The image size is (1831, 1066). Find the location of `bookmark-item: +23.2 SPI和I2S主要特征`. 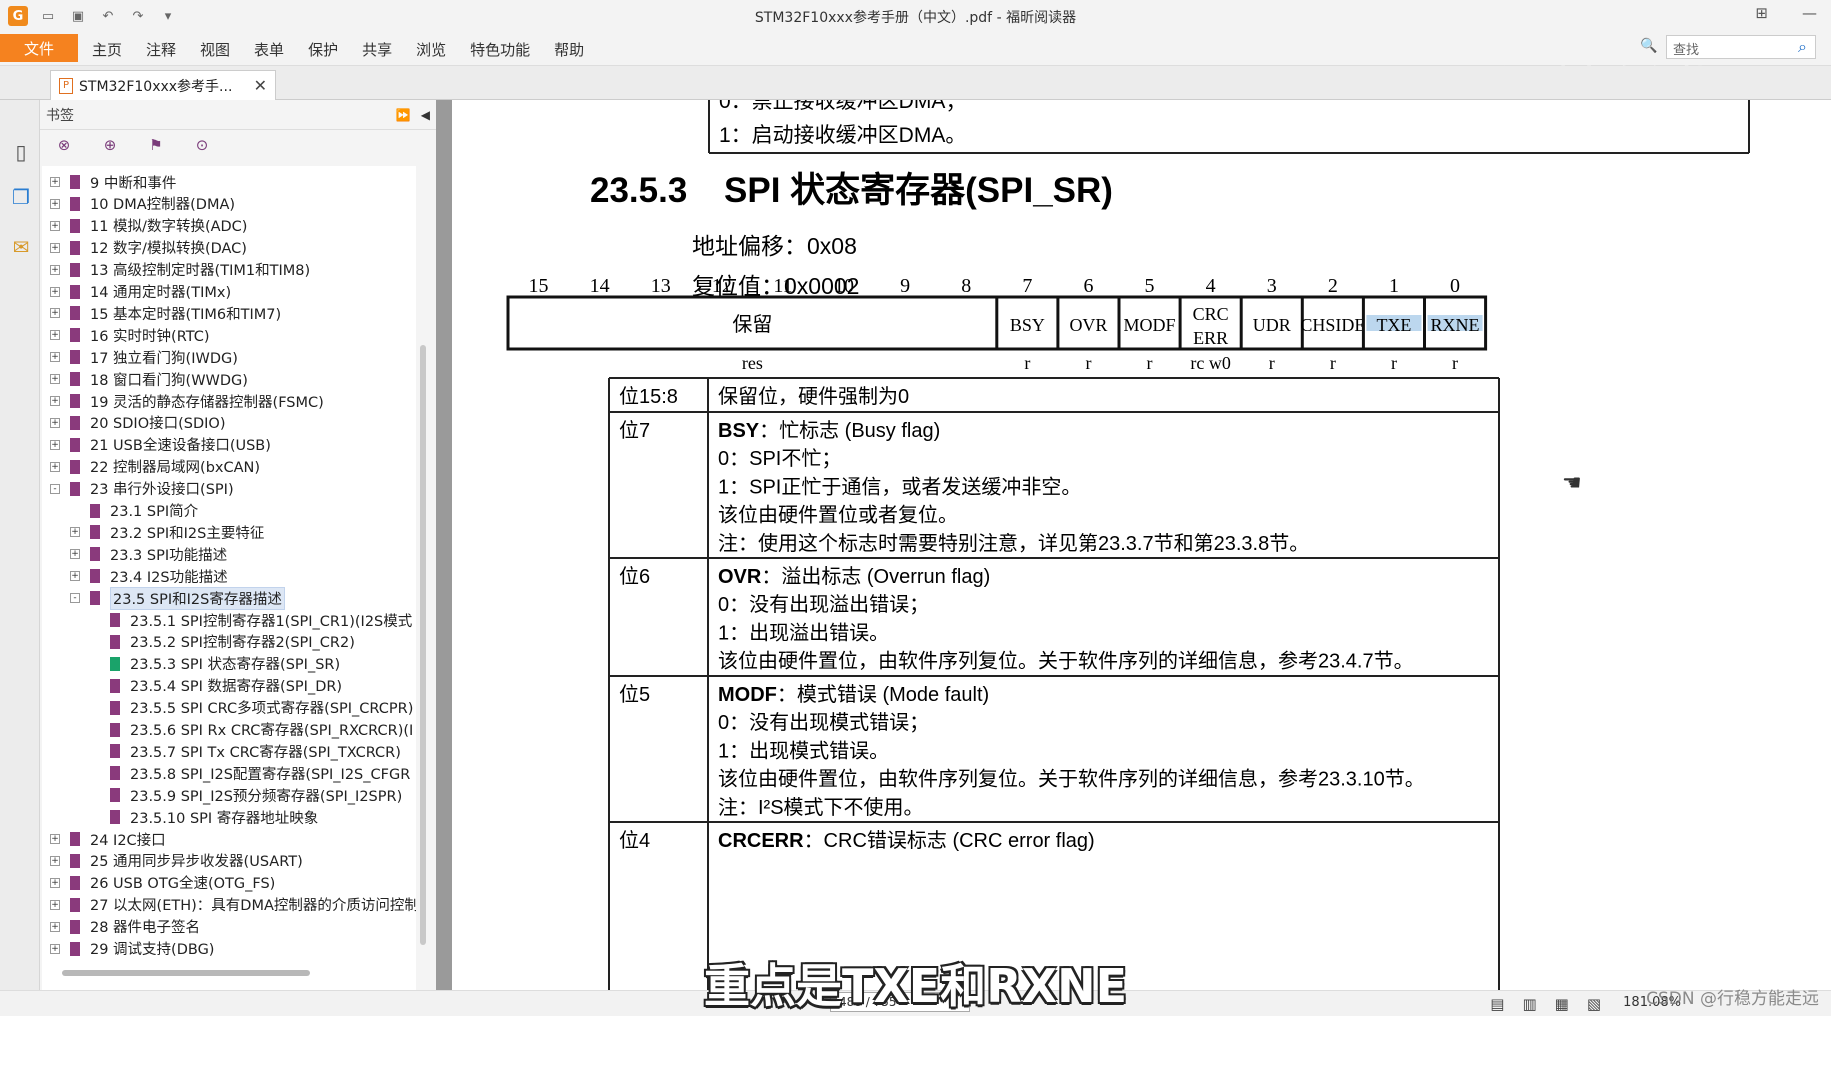

bookmark-item: +23.2 SPI和I2S主要特征 is located at coordinates (167, 532).